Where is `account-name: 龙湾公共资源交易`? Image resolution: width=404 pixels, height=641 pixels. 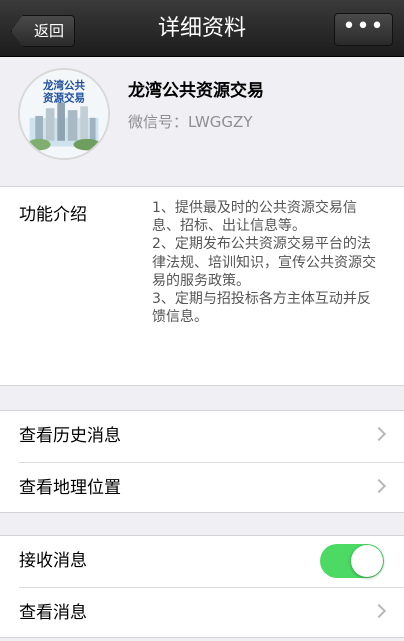
account-name: 龙湾公共资源交易 is located at coordinates (196, 91).